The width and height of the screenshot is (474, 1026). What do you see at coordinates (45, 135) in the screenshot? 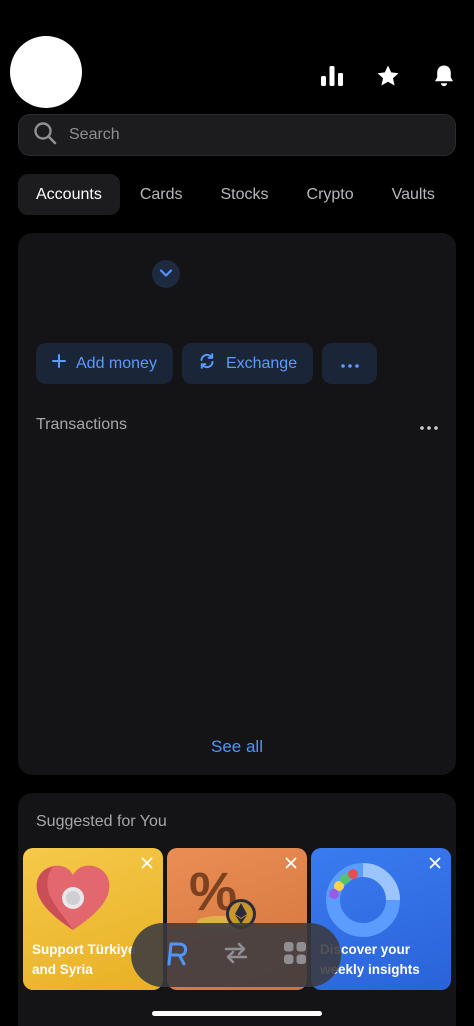
I see `search-icon` at bounding box center [45, 135].